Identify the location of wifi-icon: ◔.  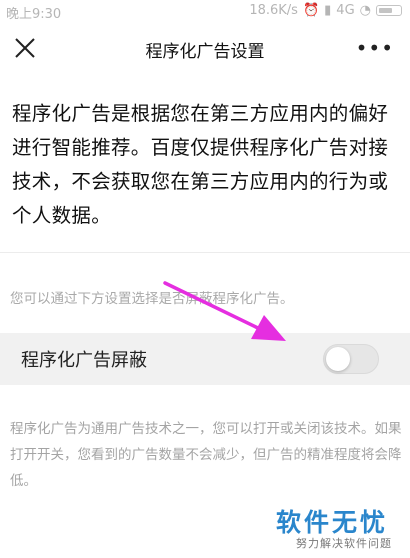
(365, 10).